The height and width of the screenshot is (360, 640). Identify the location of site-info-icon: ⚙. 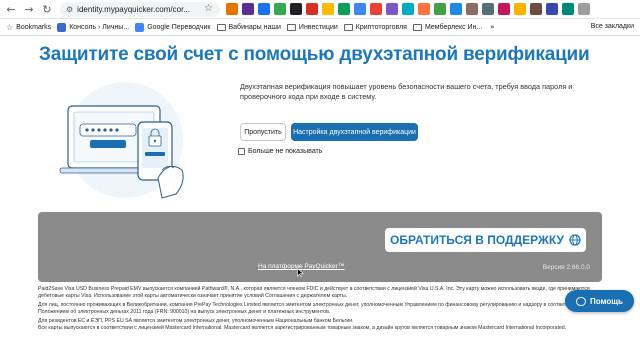
(69, 9).